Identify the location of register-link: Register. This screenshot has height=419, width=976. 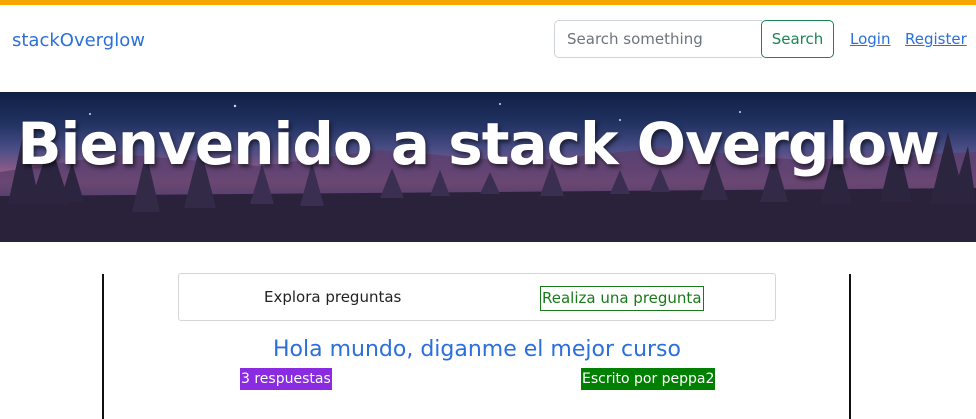
(936, 39).